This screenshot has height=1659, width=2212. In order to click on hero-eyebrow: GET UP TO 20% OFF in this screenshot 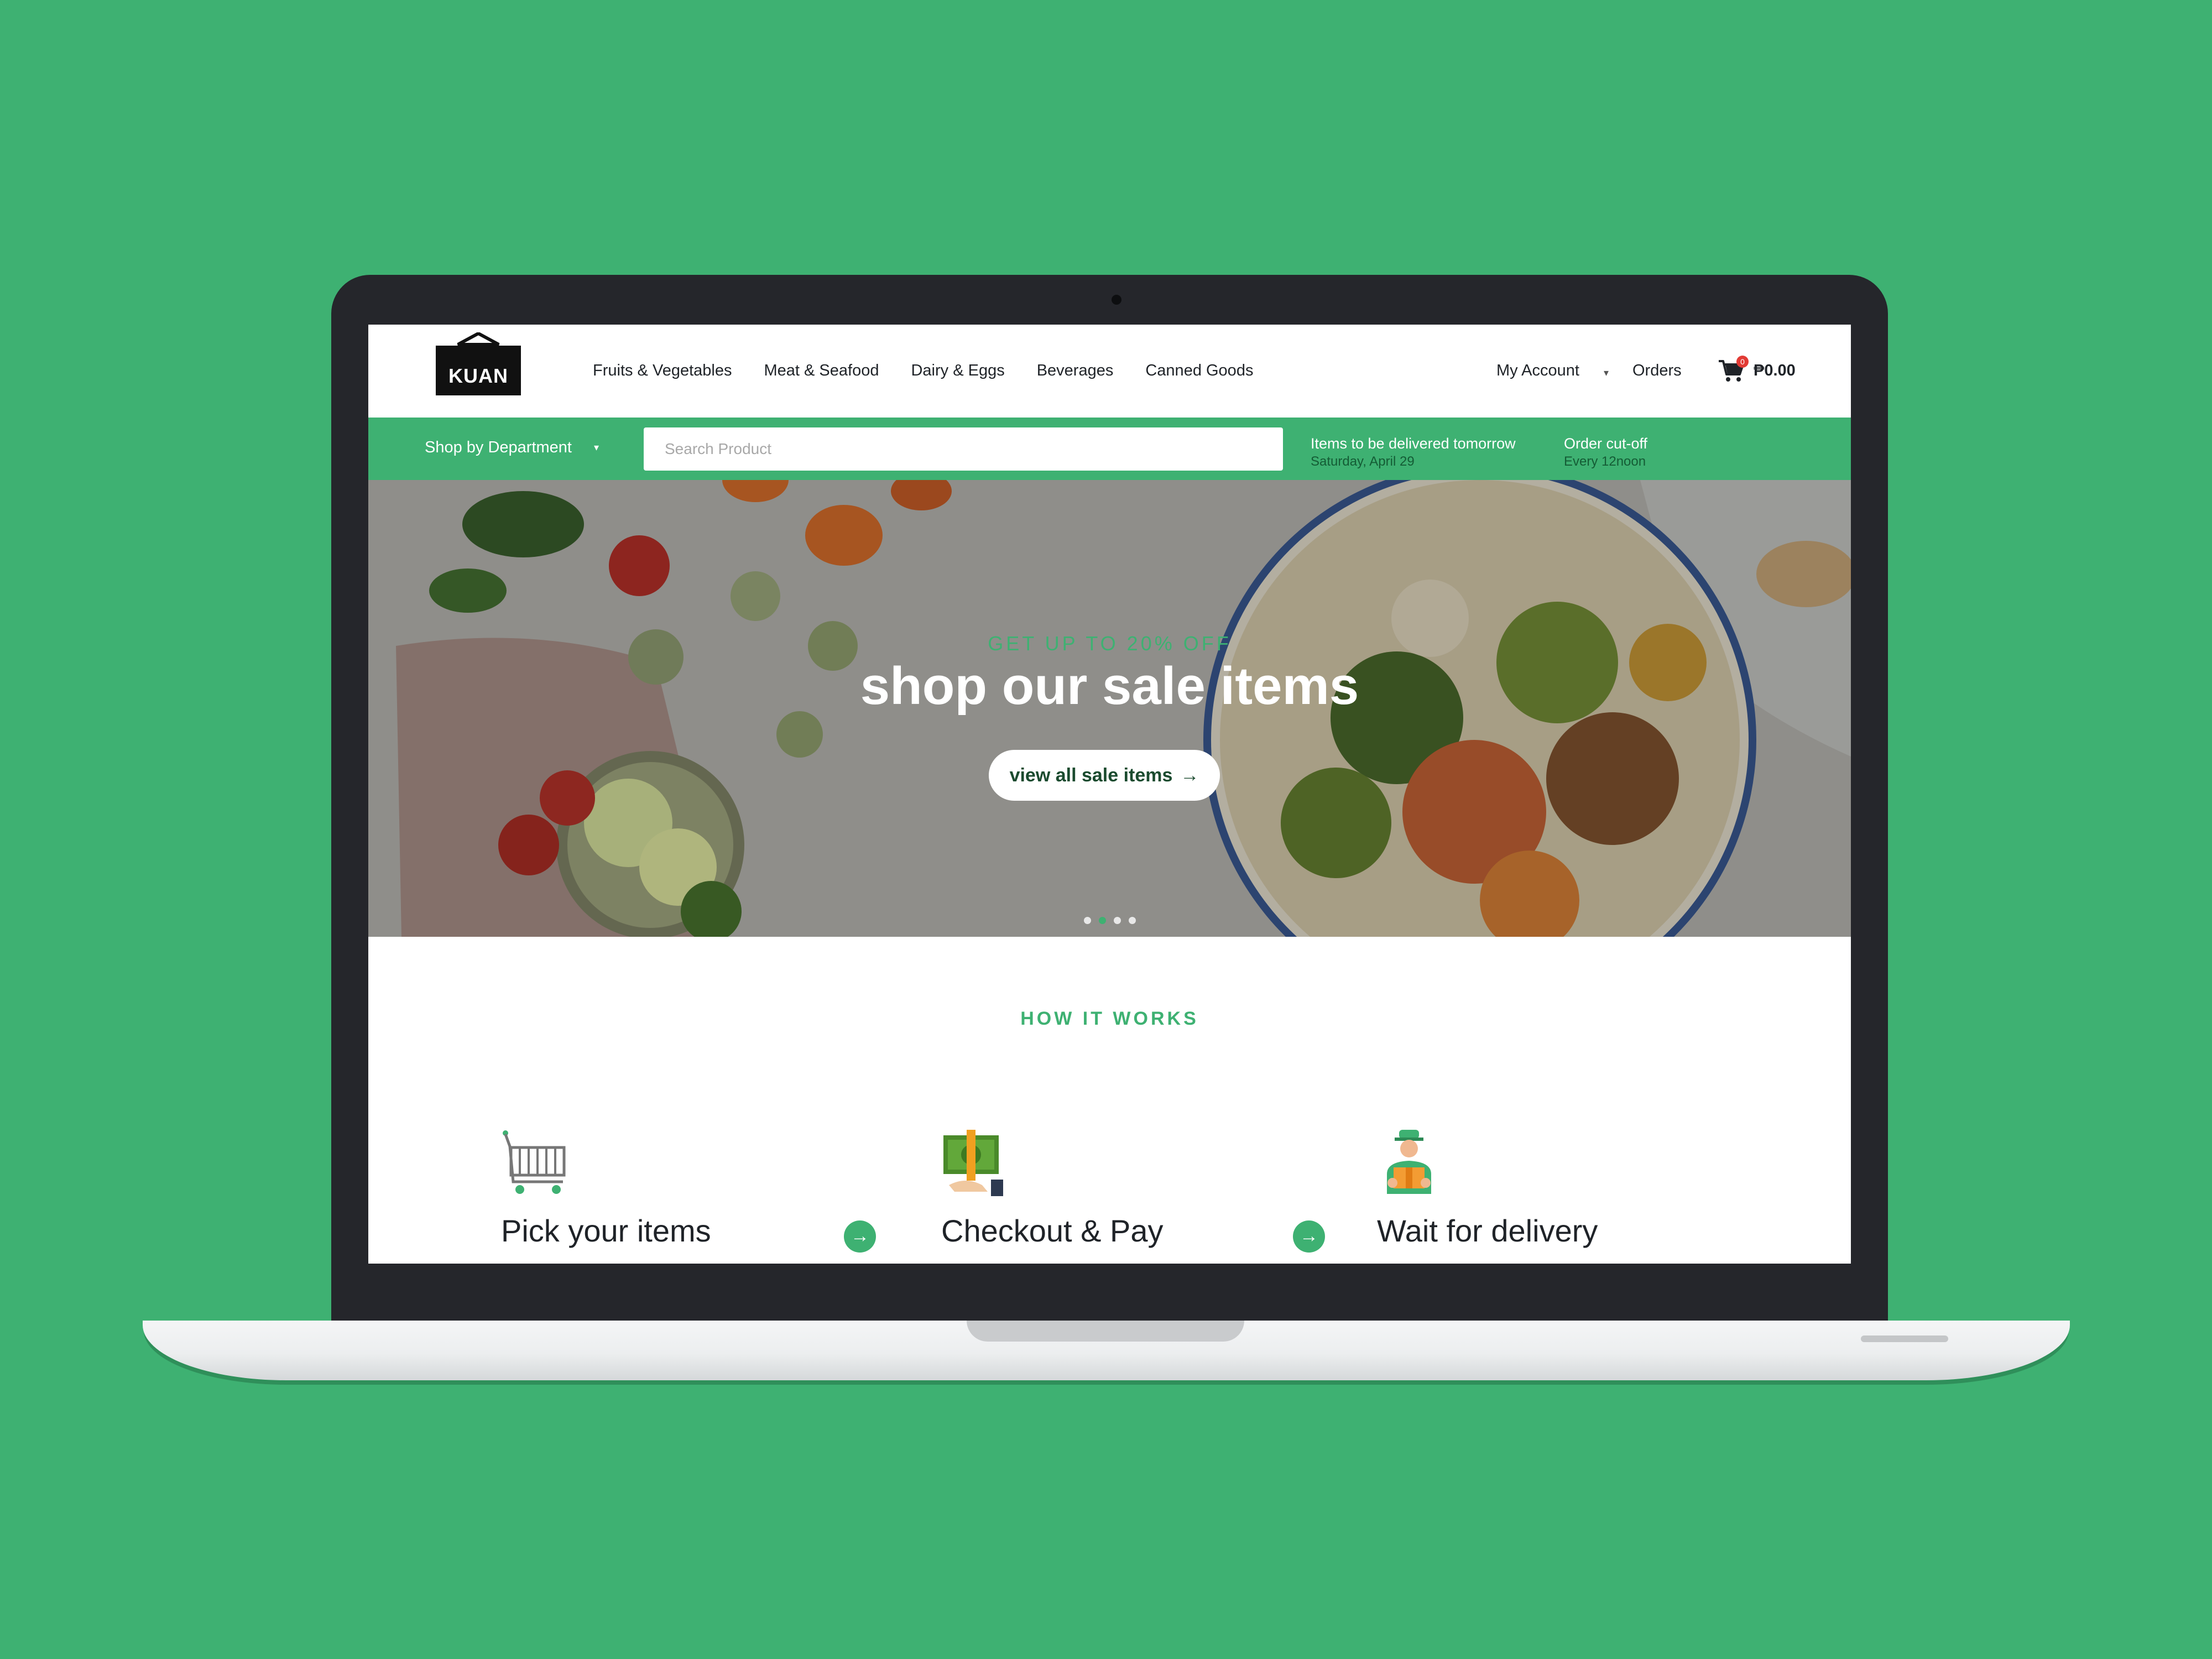, I will do `click(1110, 643)`.